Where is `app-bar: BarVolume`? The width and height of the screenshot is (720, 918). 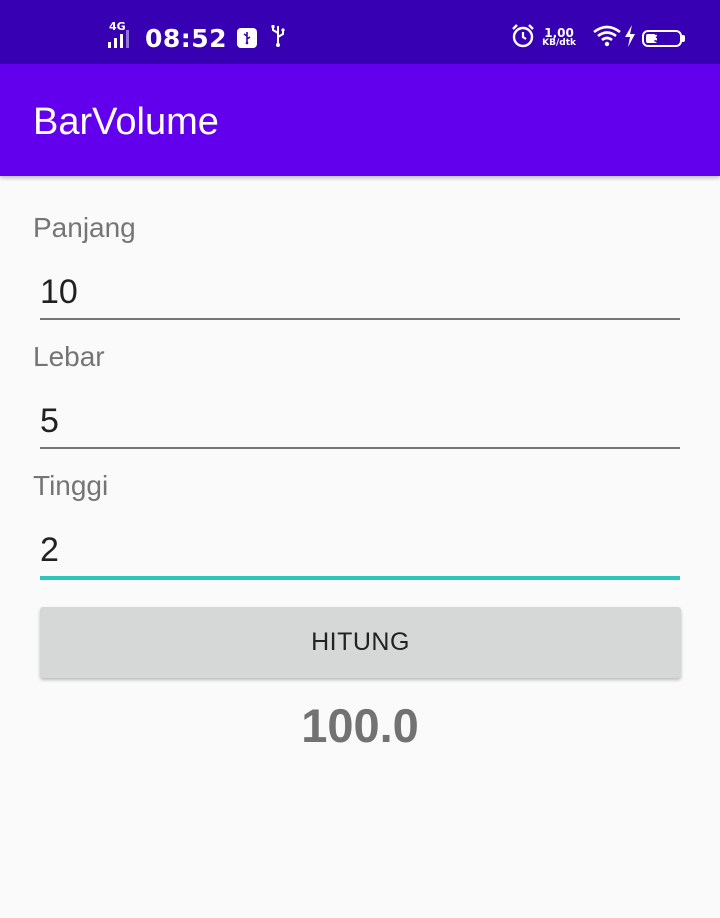 app-bar: BarVolume is located at coordinates (360, 120).